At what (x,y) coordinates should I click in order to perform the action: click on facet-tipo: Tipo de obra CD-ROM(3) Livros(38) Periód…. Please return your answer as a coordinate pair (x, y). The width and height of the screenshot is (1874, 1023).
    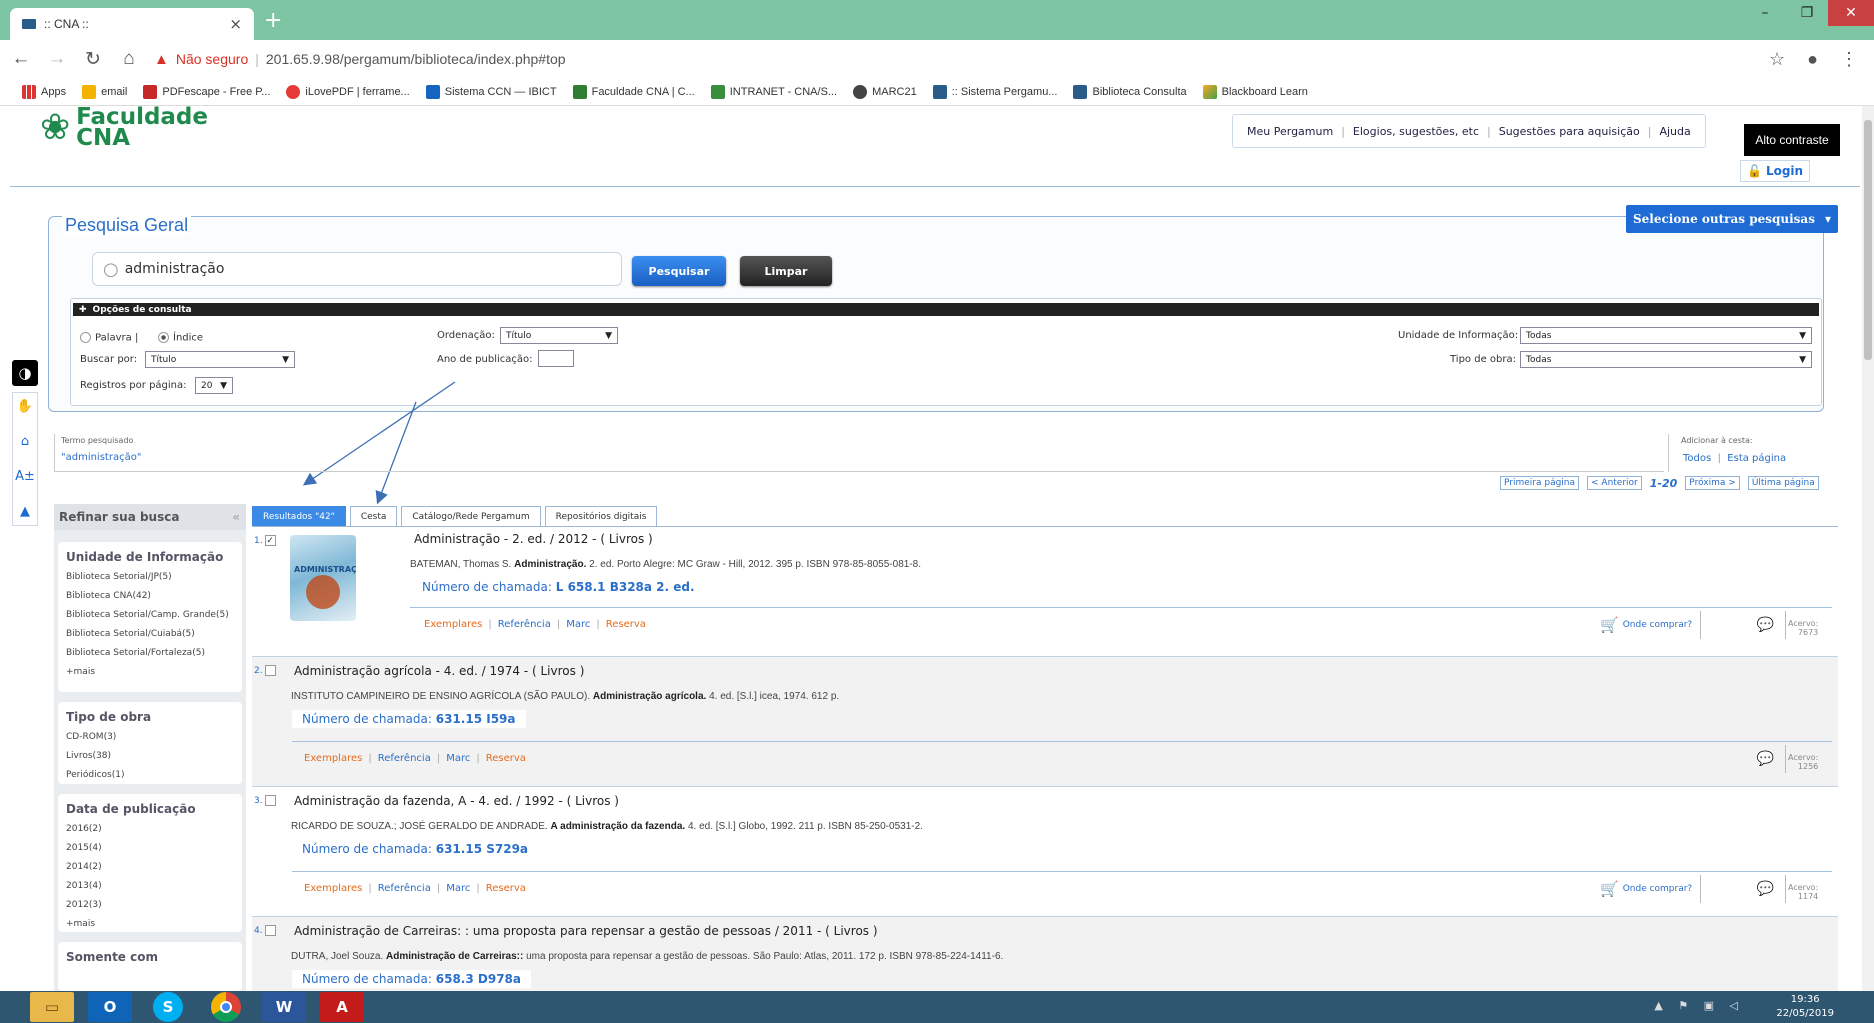
    Looking at the image, I should click on (150, 743).